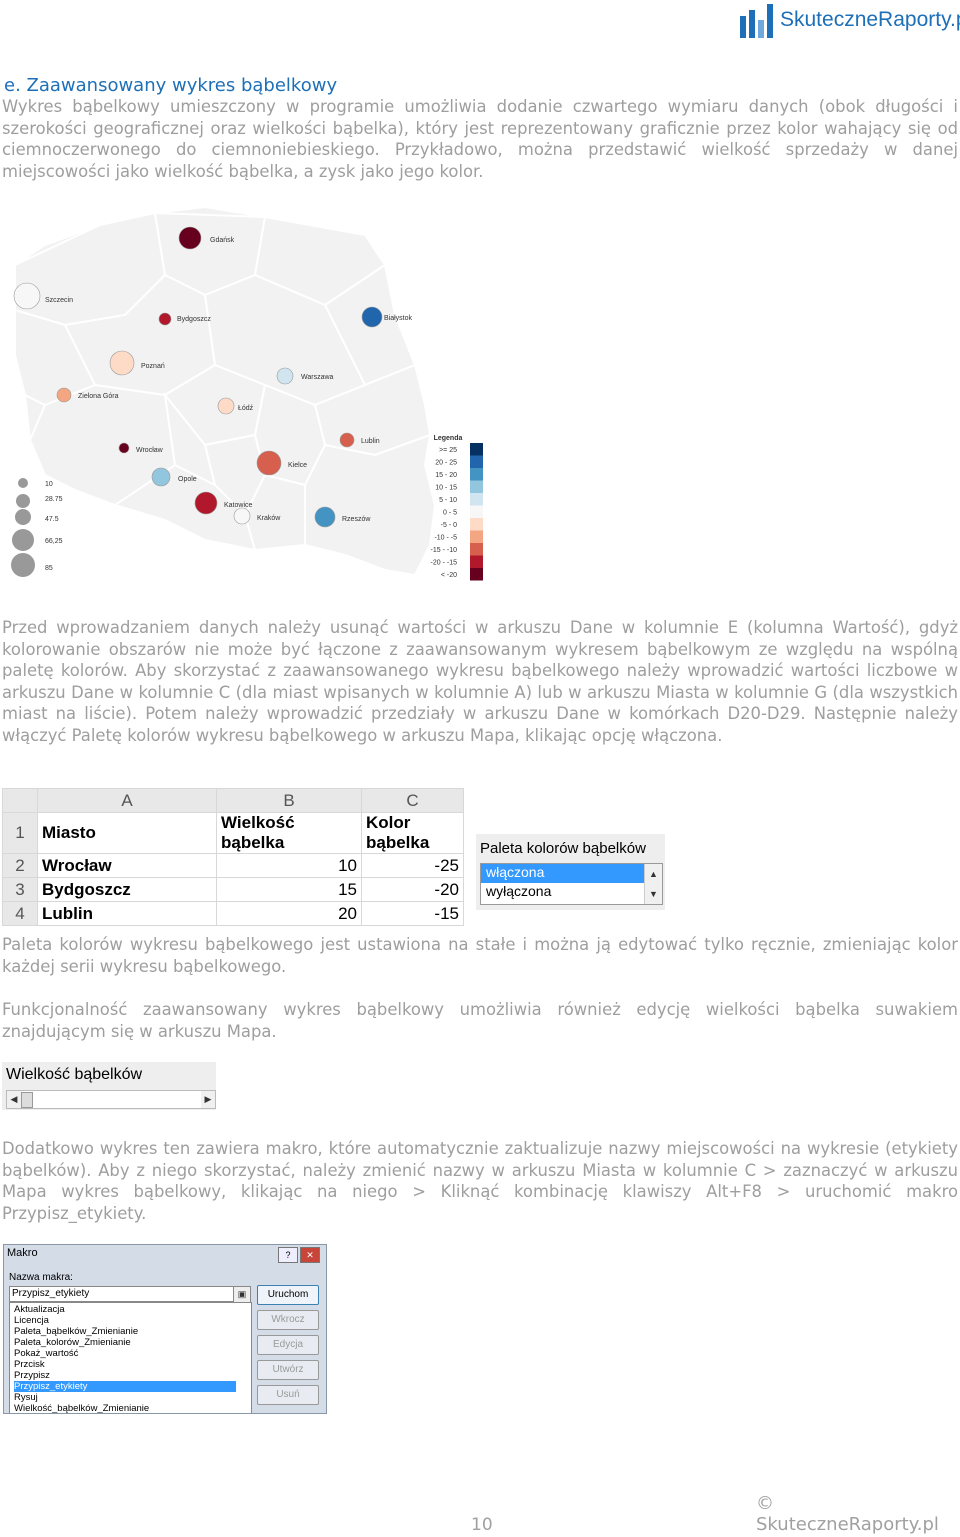  Describe the element at coordinates (288, 1295) in the screenshot. I see `run-button: Uruchom` at that location.